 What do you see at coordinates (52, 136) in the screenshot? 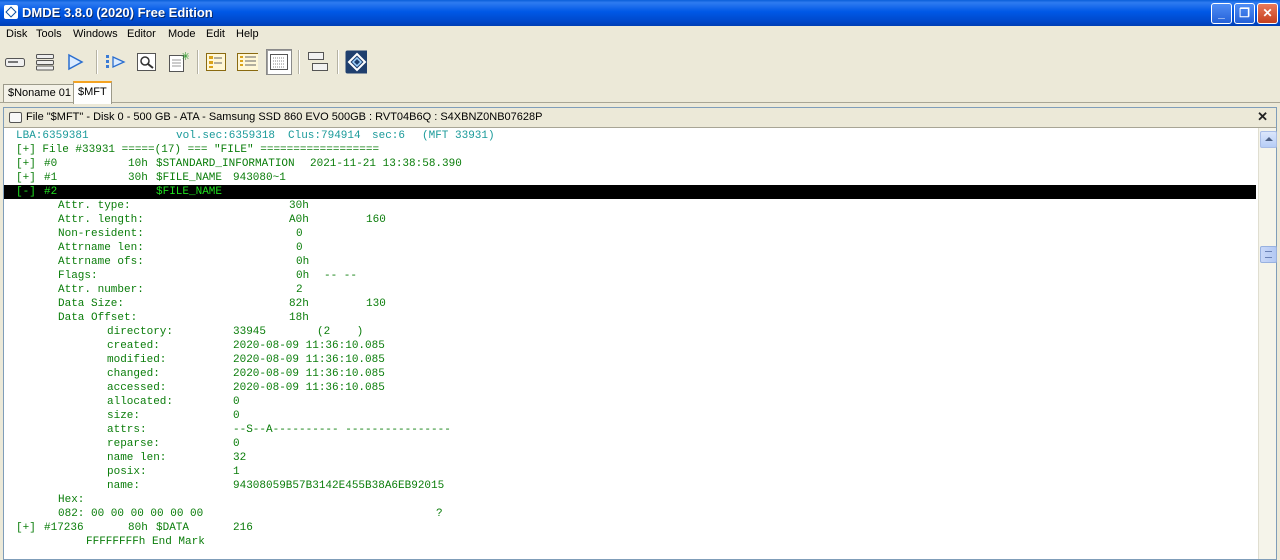
I see `lba-value: LBA:6359381` at bounding box center [52, 136].